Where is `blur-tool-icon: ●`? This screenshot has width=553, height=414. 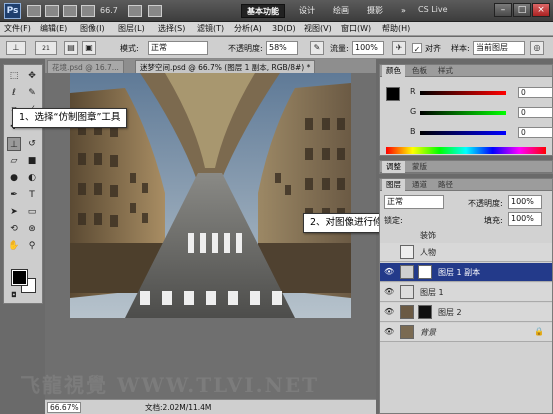 blur-tool-icon: ● is located at coordinates (14, 178).